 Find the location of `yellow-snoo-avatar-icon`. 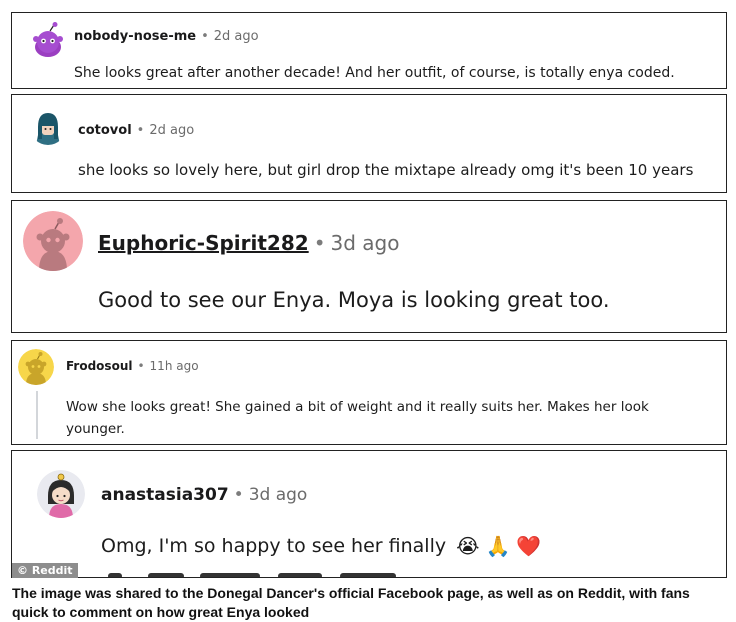

yellow-snoo-avatar-icon is located at coordinates (36, 367).